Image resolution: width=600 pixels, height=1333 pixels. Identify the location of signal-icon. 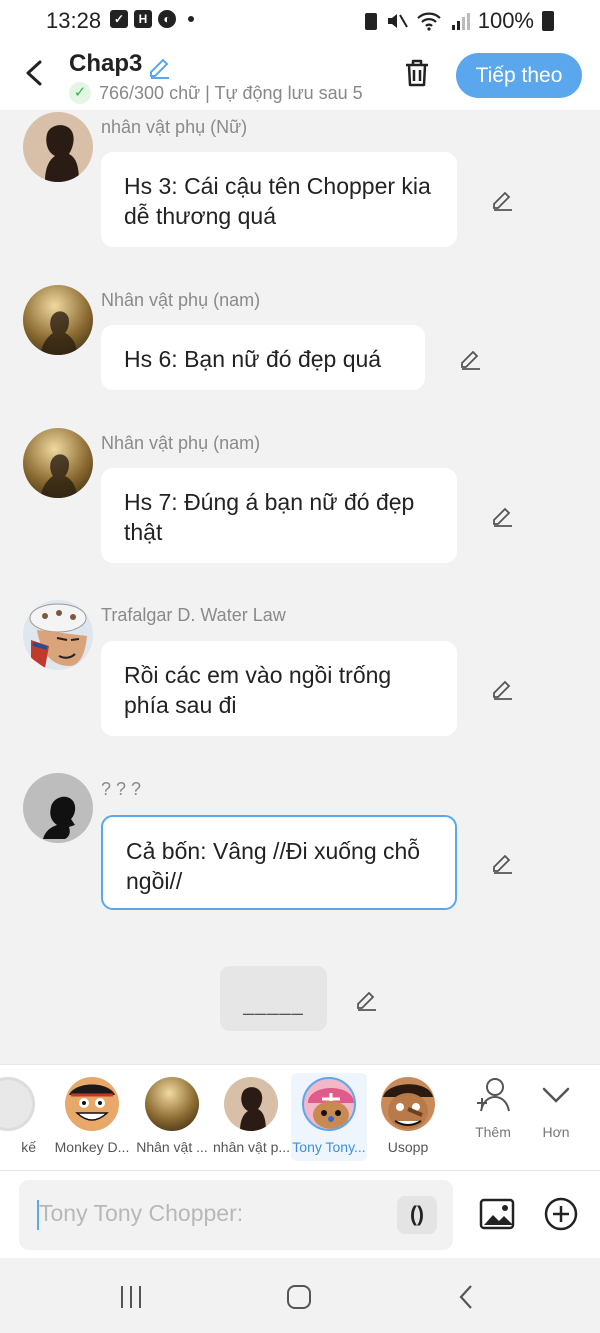
(460, 21).